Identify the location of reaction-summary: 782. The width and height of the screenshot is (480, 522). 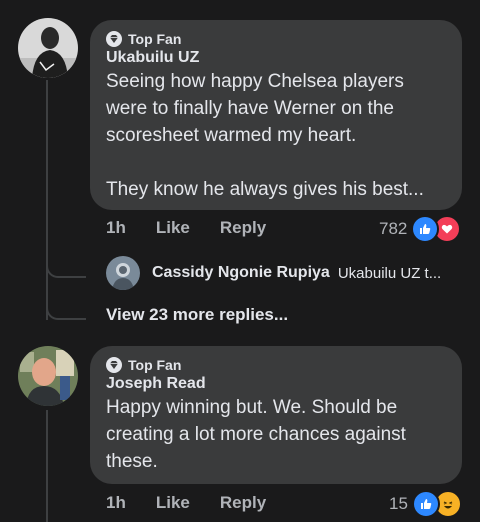
(420, 229).